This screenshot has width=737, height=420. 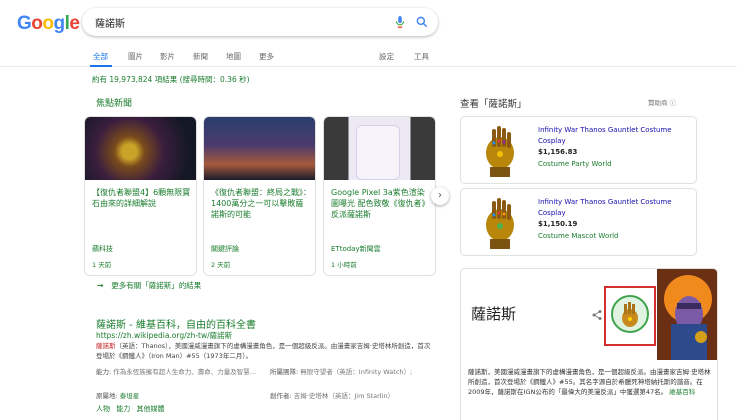 What do you see at coordinates (356, 249) in the screenshot?
I see `news-source: ETtoday新聞雲` at bounding box center [356, 249].